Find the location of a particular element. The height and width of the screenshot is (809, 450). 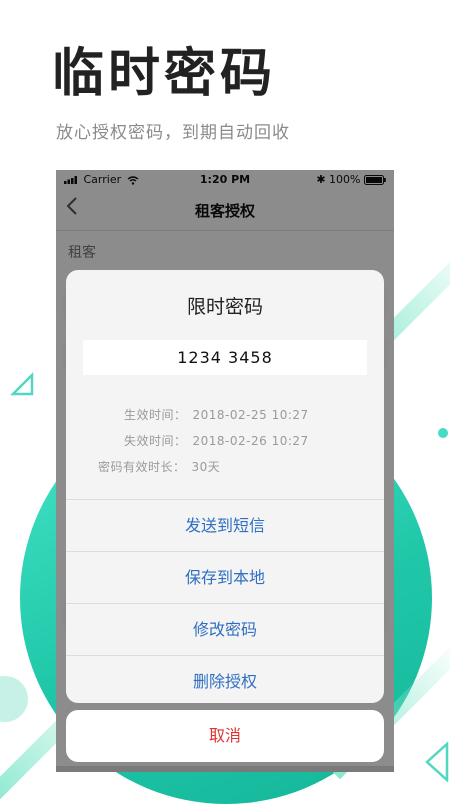

info-value: 2018-02-25 10:27 is located at coordinates (250, 415).